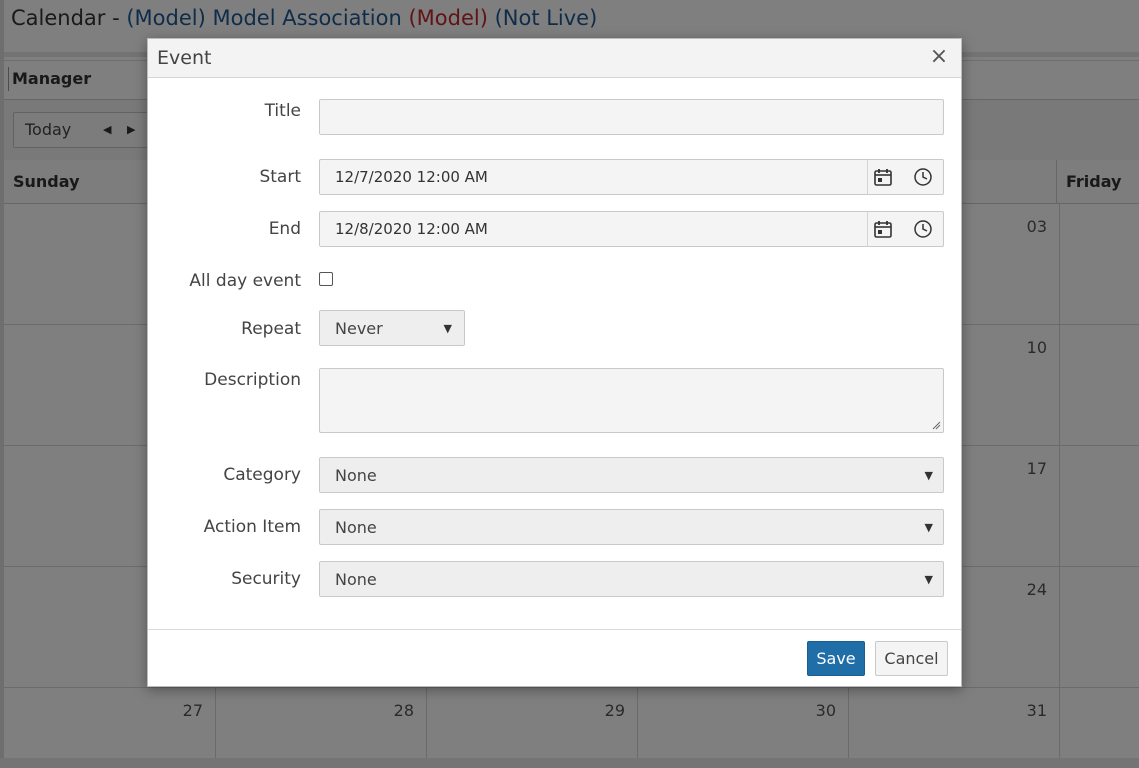 Image resolution: width=1139 pixels, height=768 pixels. What do you see at coordinates (271, 329) in the screenshot?
I see `repeat-label: Repeat` at bounding box center [271, 329].